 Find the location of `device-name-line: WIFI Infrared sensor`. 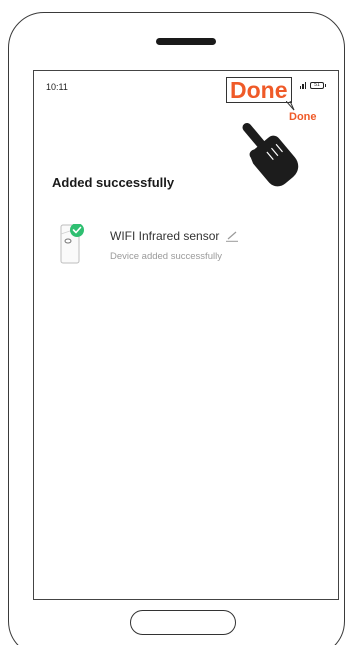

device-name-line: WIFI Infrared sensor is located at coordinates (174, 236).